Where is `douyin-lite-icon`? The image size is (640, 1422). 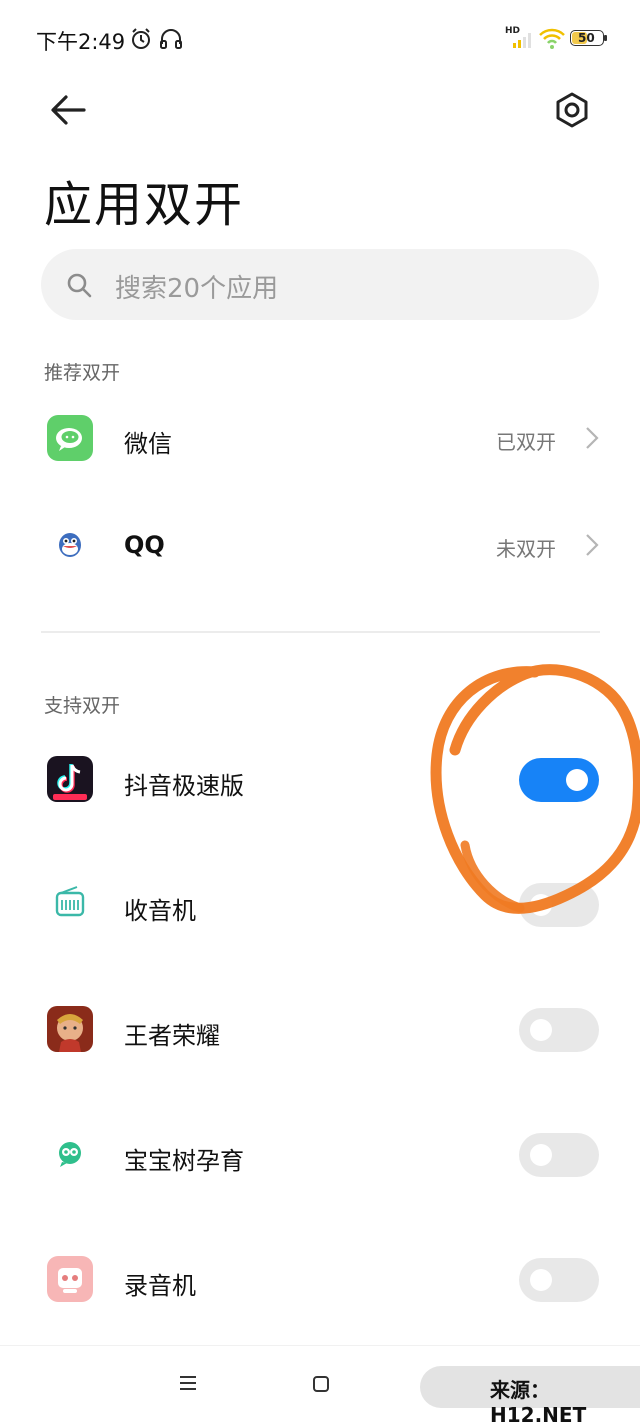 douyin-lite-icon is located at coordinates (70, 779).